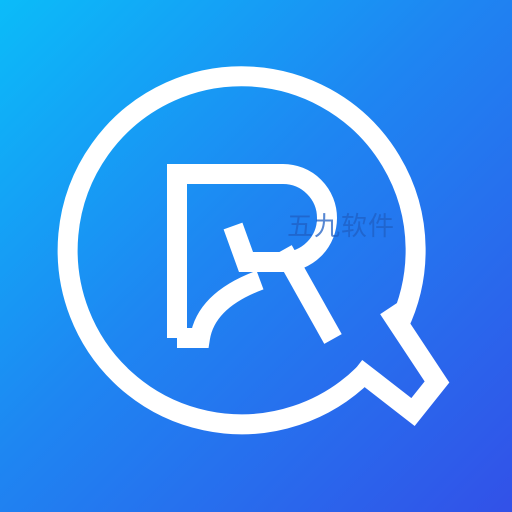 This screenshot has width=512, height=512. What do you see at coordinates (399, 364) in the screenshot?
I see `magnifier-handle-icon` at bounding box center [399, 364].